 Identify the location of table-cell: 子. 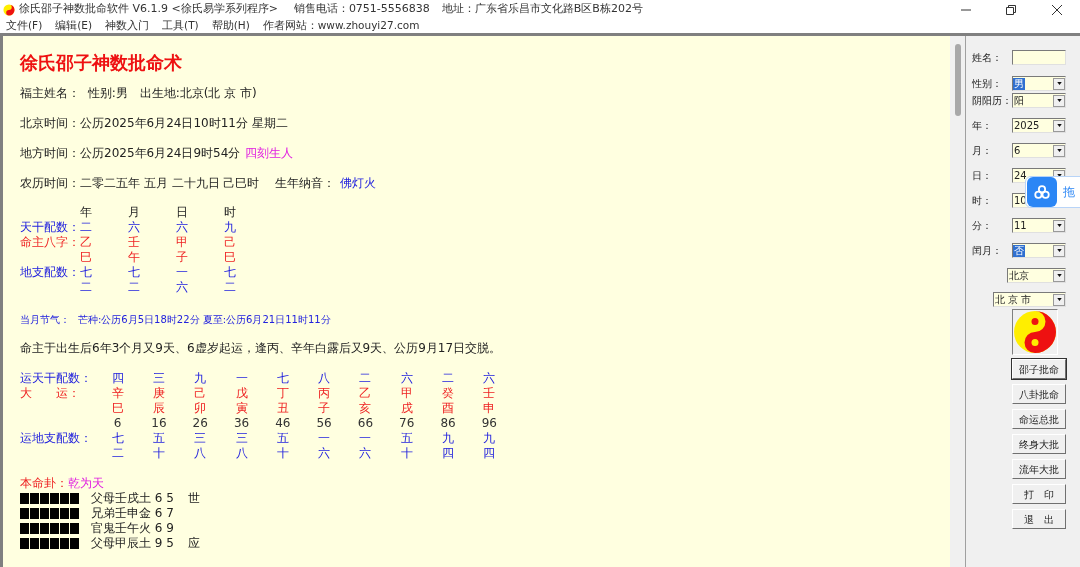
(324, 408).